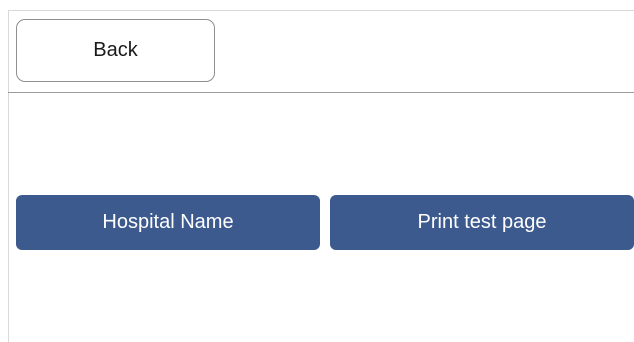  I want to click on left-border, so click(8, 176).